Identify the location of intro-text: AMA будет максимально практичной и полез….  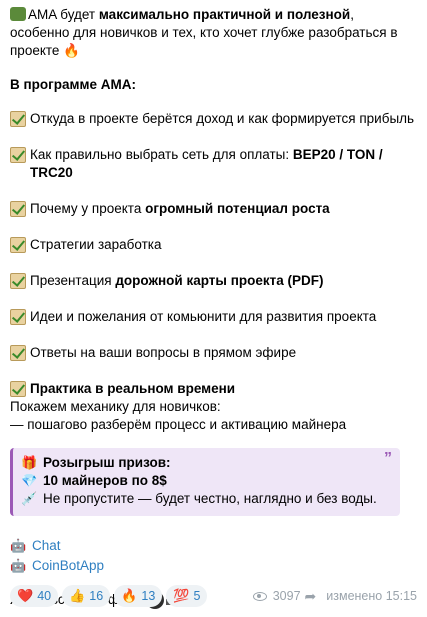
(204, 32).